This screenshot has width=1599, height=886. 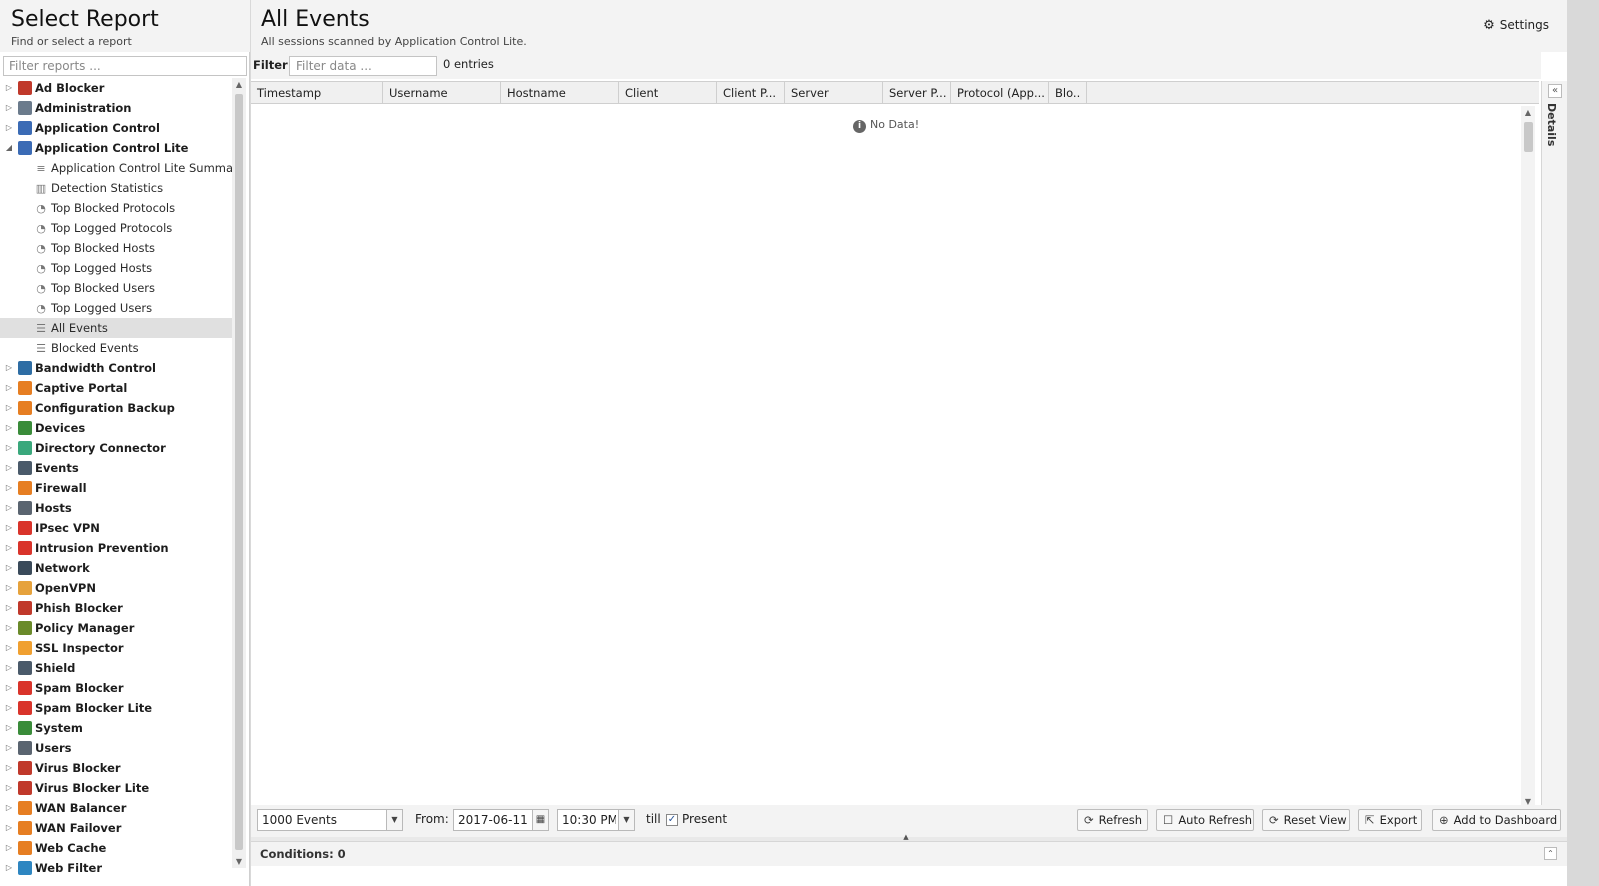 What do you see at coordinates (1205, 820) in the screenshot?
I see `auto-refresh-button: ☐ Auto Refresh` at bounding box center [1205, 820].